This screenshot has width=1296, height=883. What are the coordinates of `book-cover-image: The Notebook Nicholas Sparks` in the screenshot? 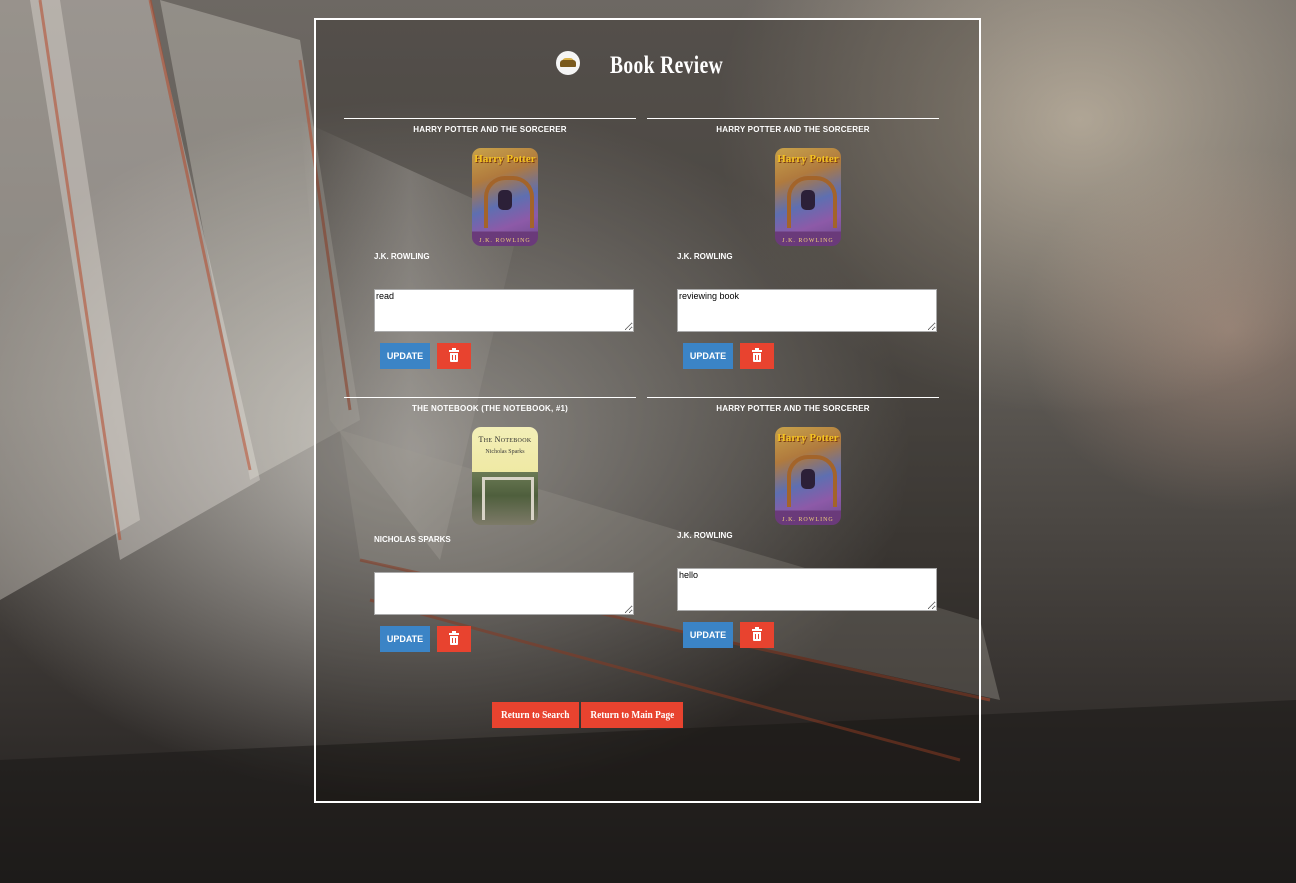 It's located at (505, 476).